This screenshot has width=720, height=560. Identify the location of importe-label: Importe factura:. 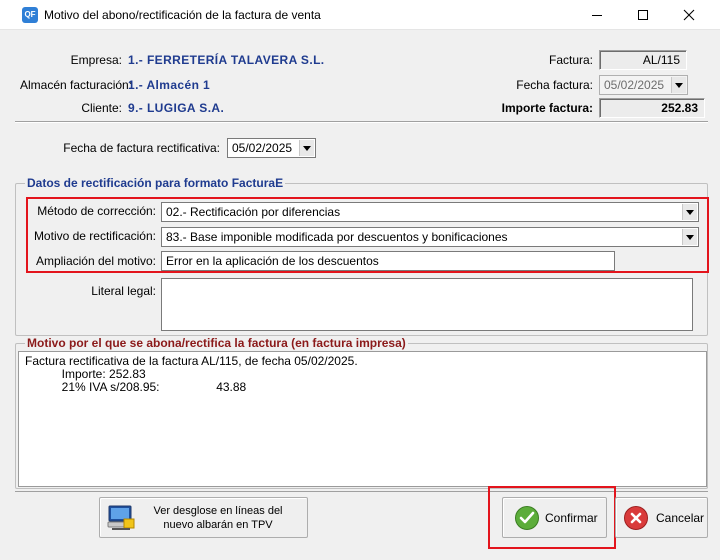
(547, 108).